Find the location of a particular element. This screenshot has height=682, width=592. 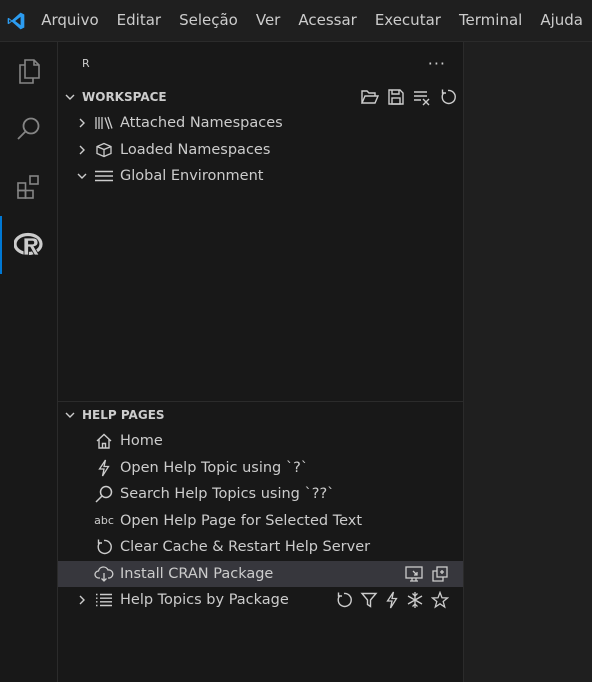

topics-by-package-actions is located at coordinates (392, 600).